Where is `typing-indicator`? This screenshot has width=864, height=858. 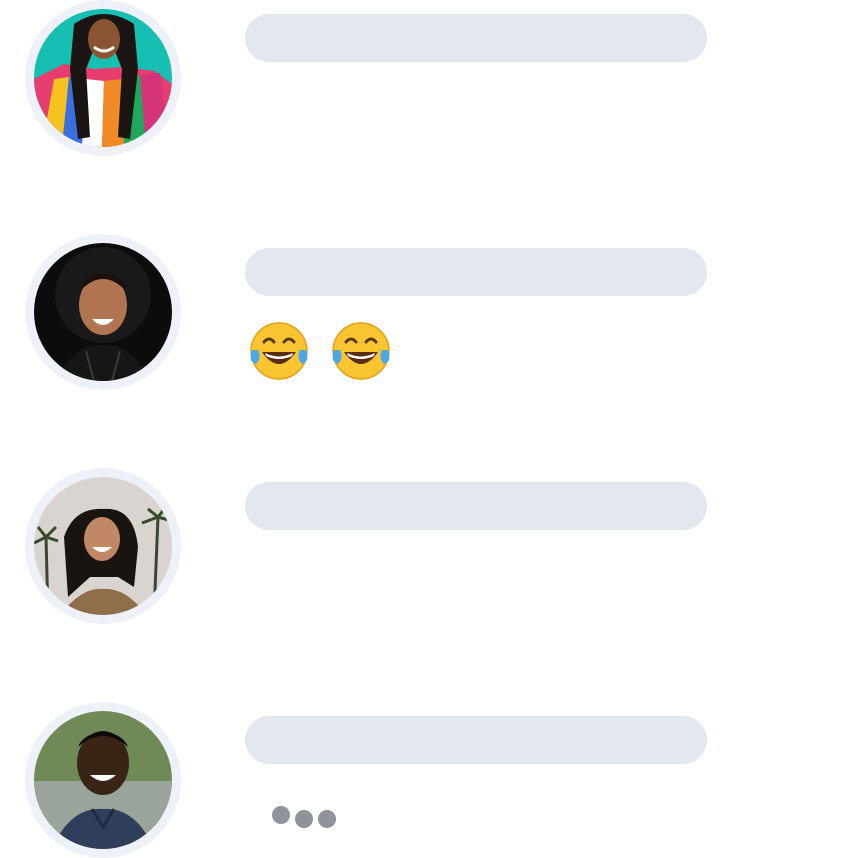
typing-indicator is located at coordinates (304, 817).